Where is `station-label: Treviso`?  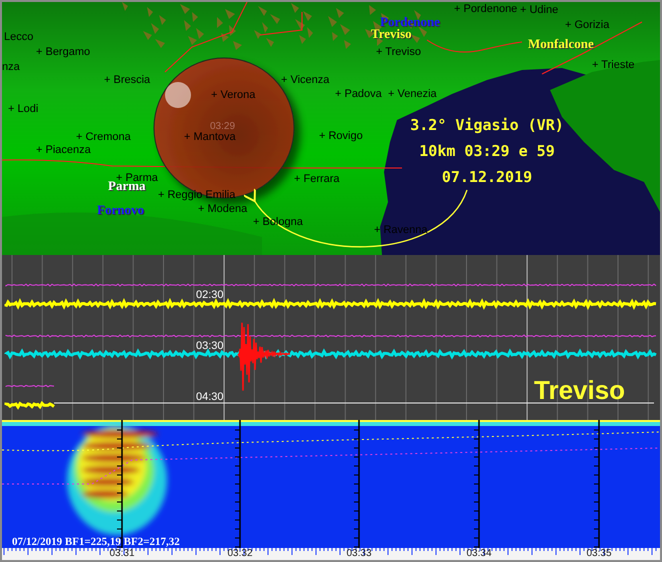
station-label: Treviso is located at coordinates (580, 390).